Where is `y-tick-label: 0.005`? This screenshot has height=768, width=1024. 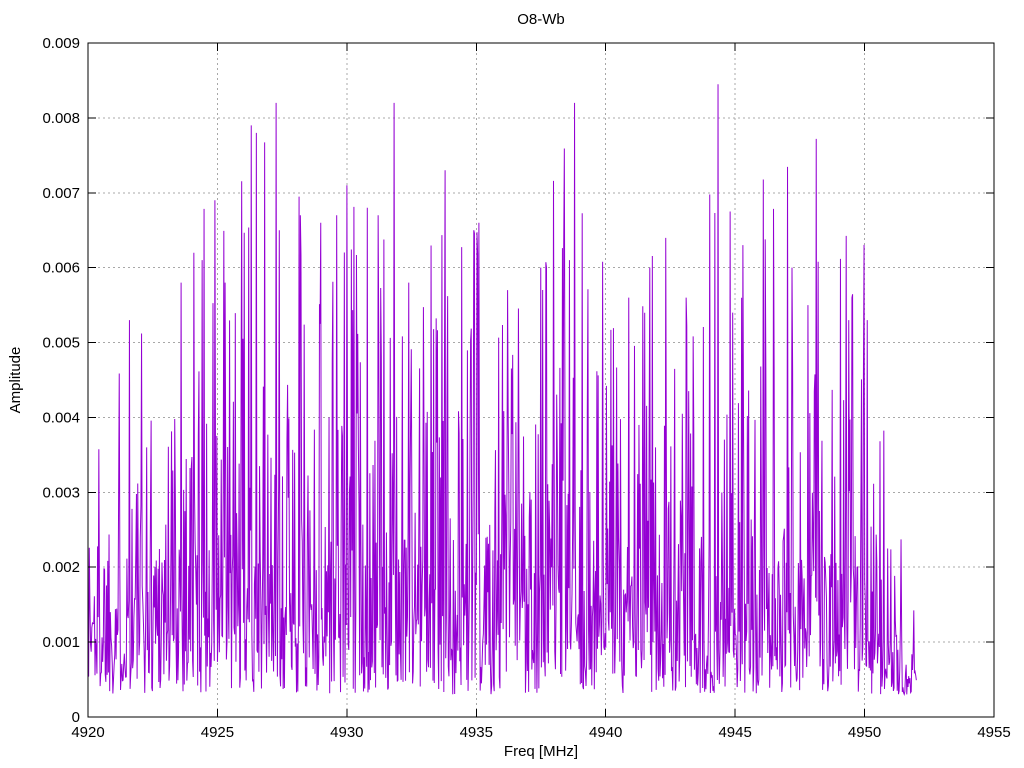 y-tick-label: 0.005 is located at coordinates (61, 343).